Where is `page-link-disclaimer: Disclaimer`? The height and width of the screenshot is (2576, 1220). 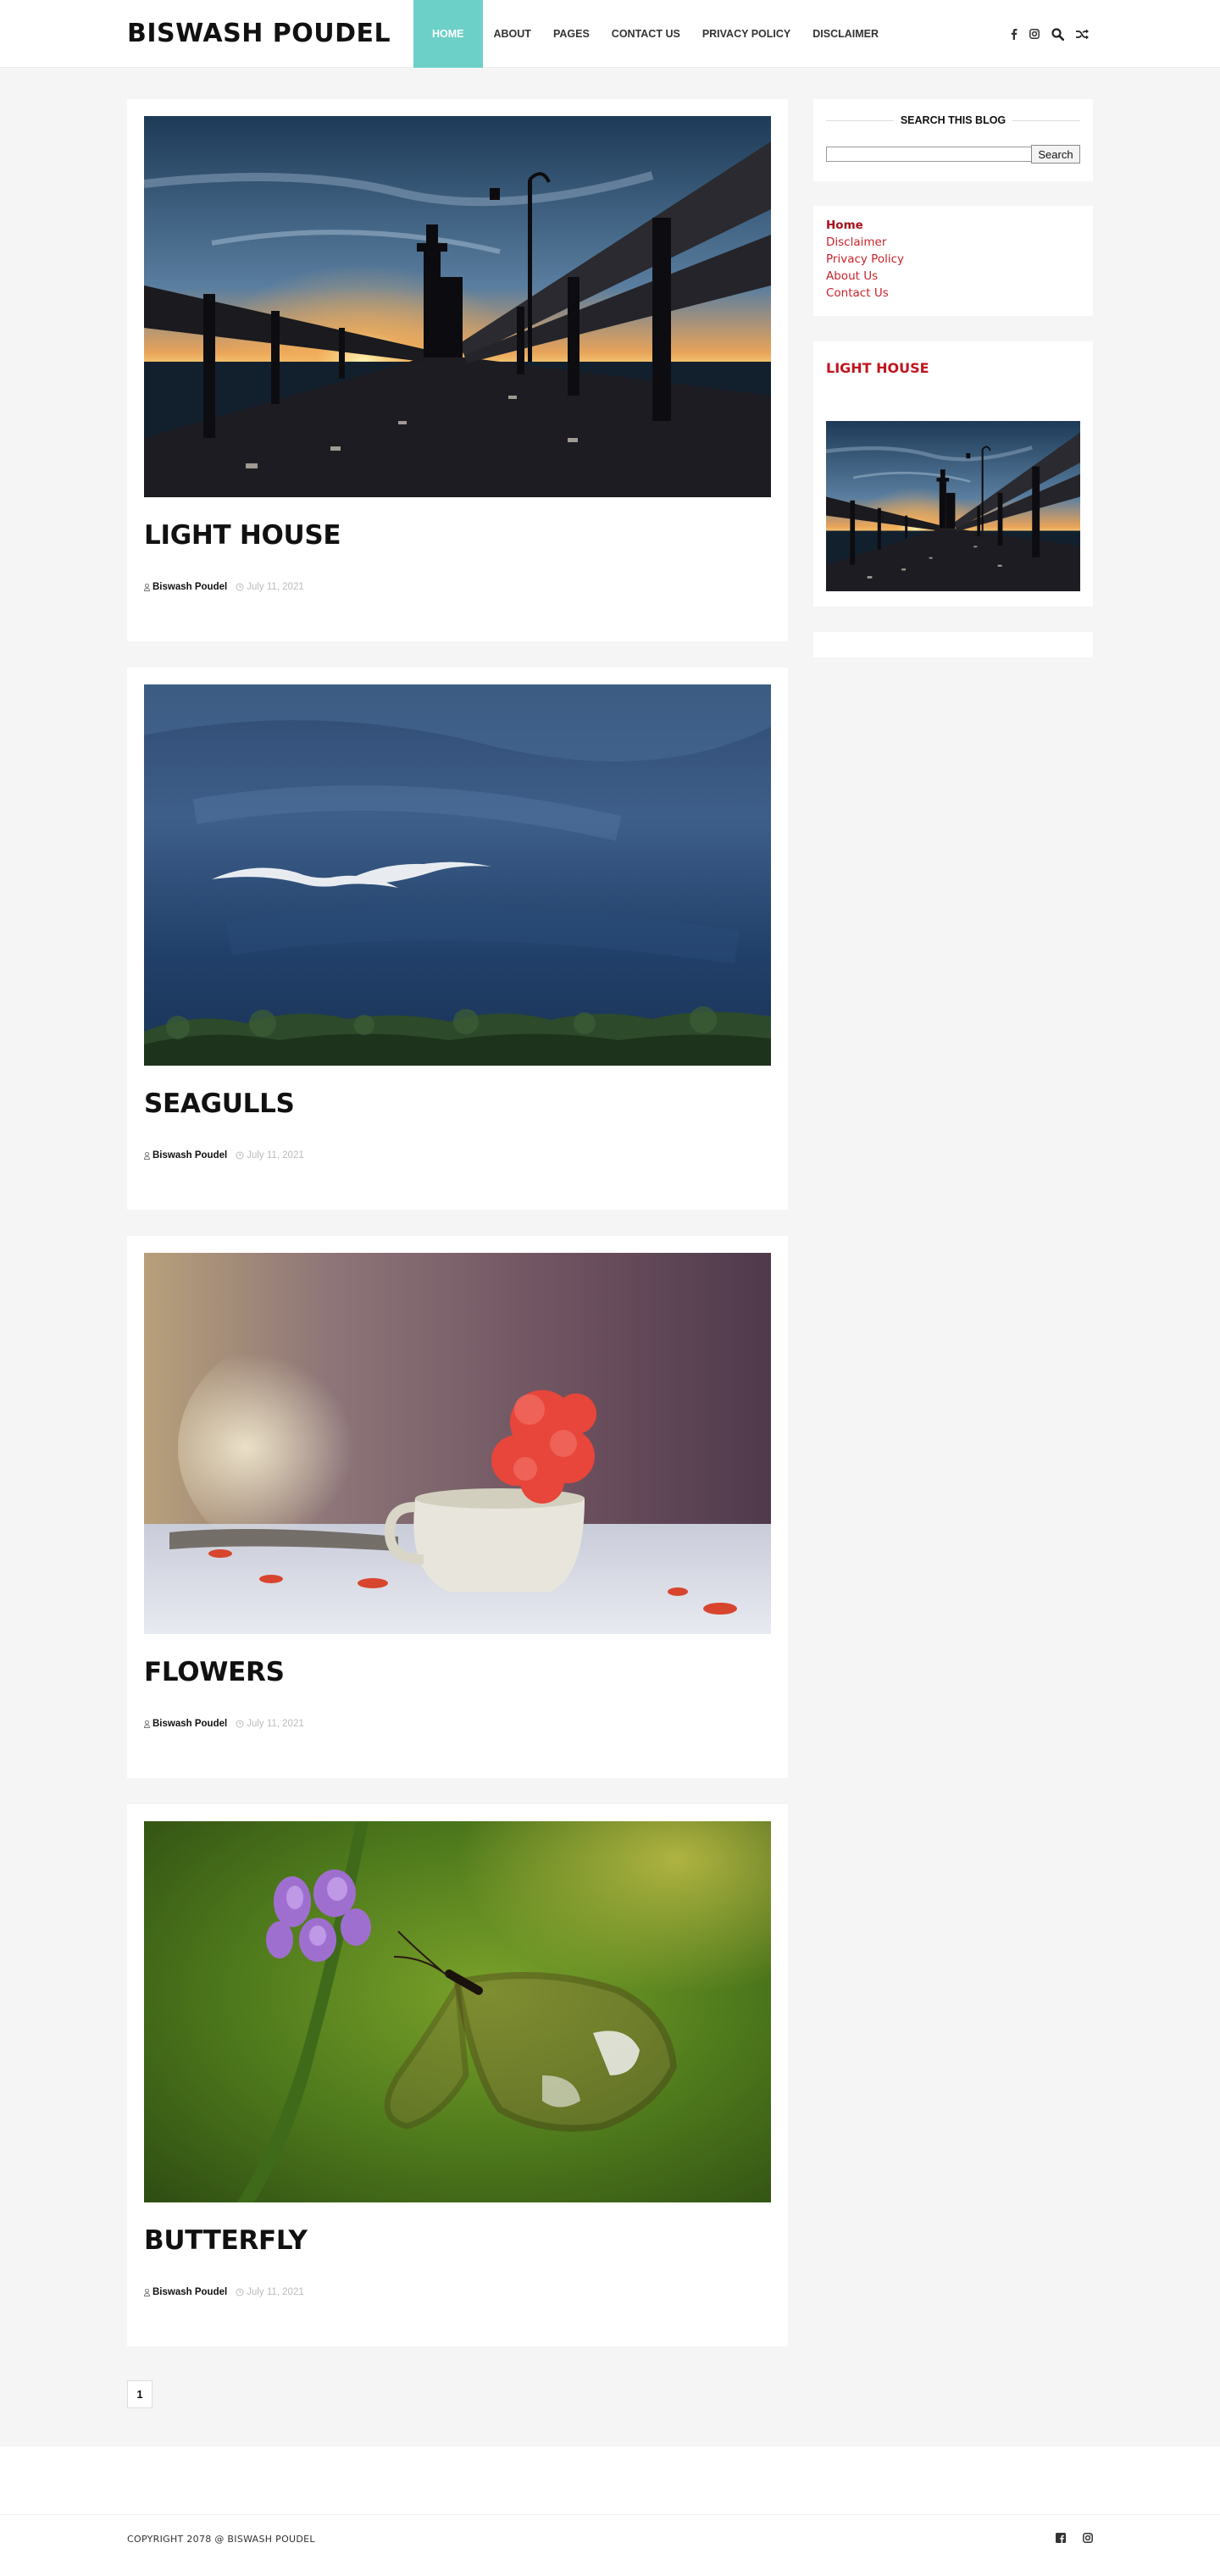
page-link-disclaimer: Disclaimer is located at coordinates (953, 242).